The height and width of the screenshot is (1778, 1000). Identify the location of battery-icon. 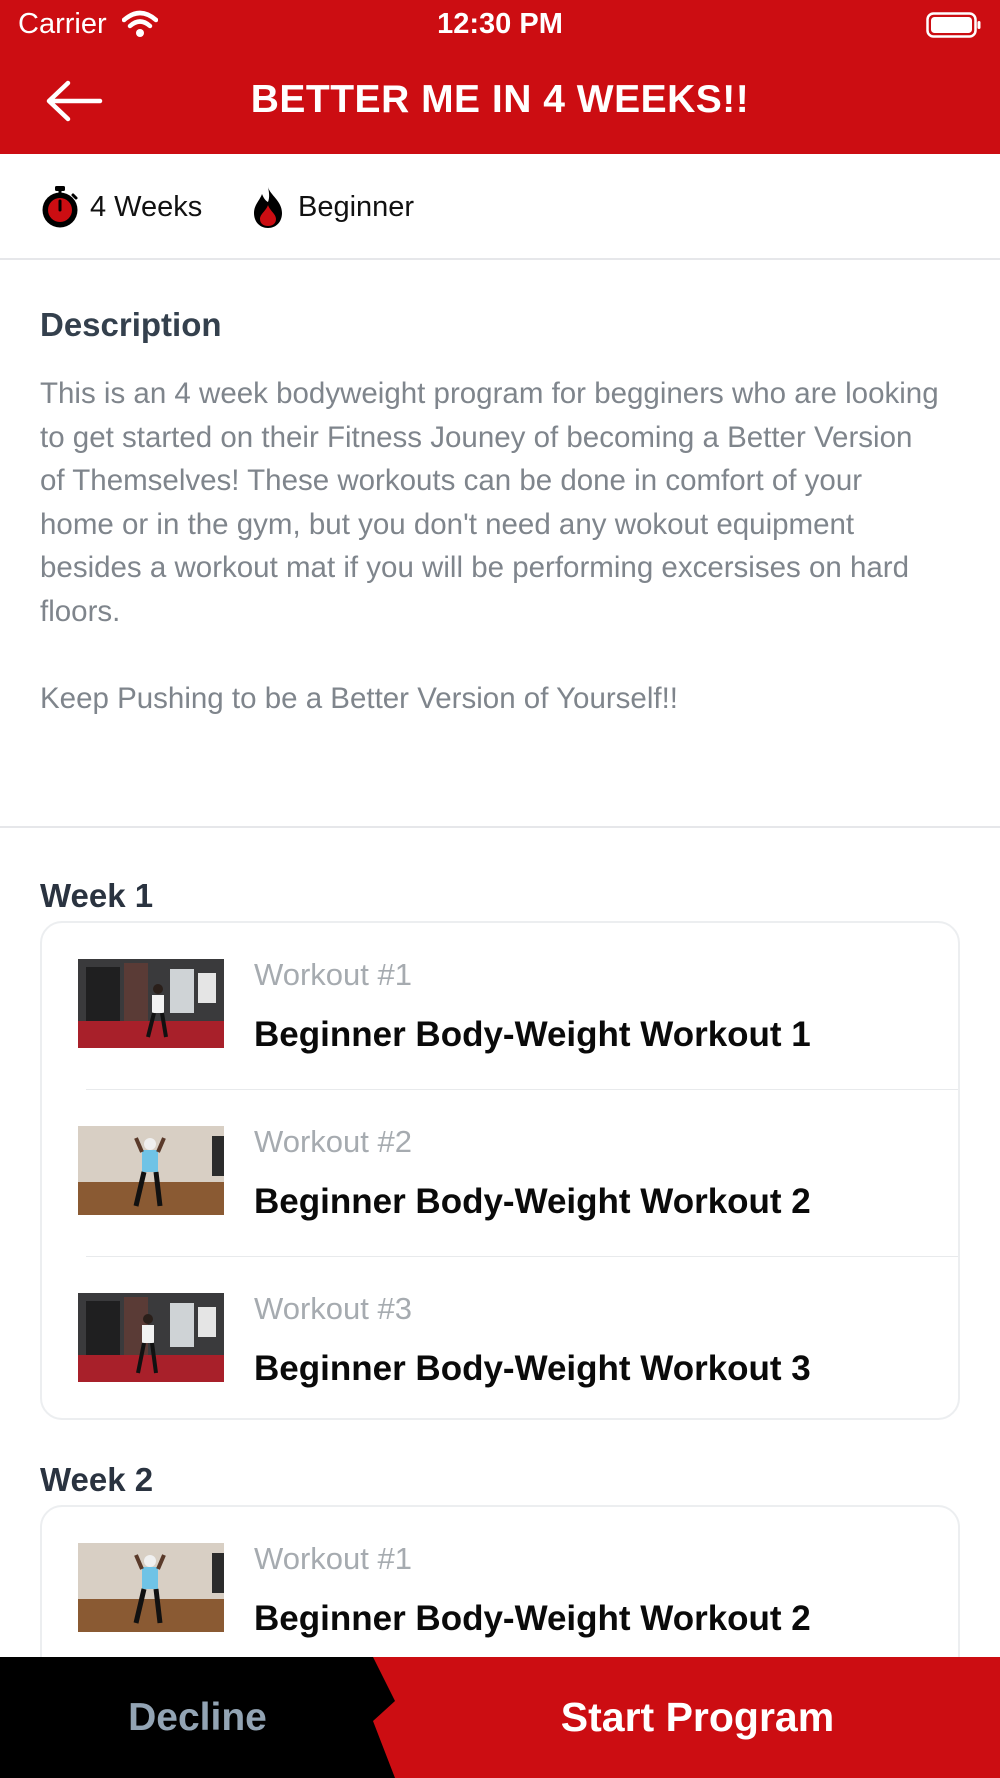
(953, 25).